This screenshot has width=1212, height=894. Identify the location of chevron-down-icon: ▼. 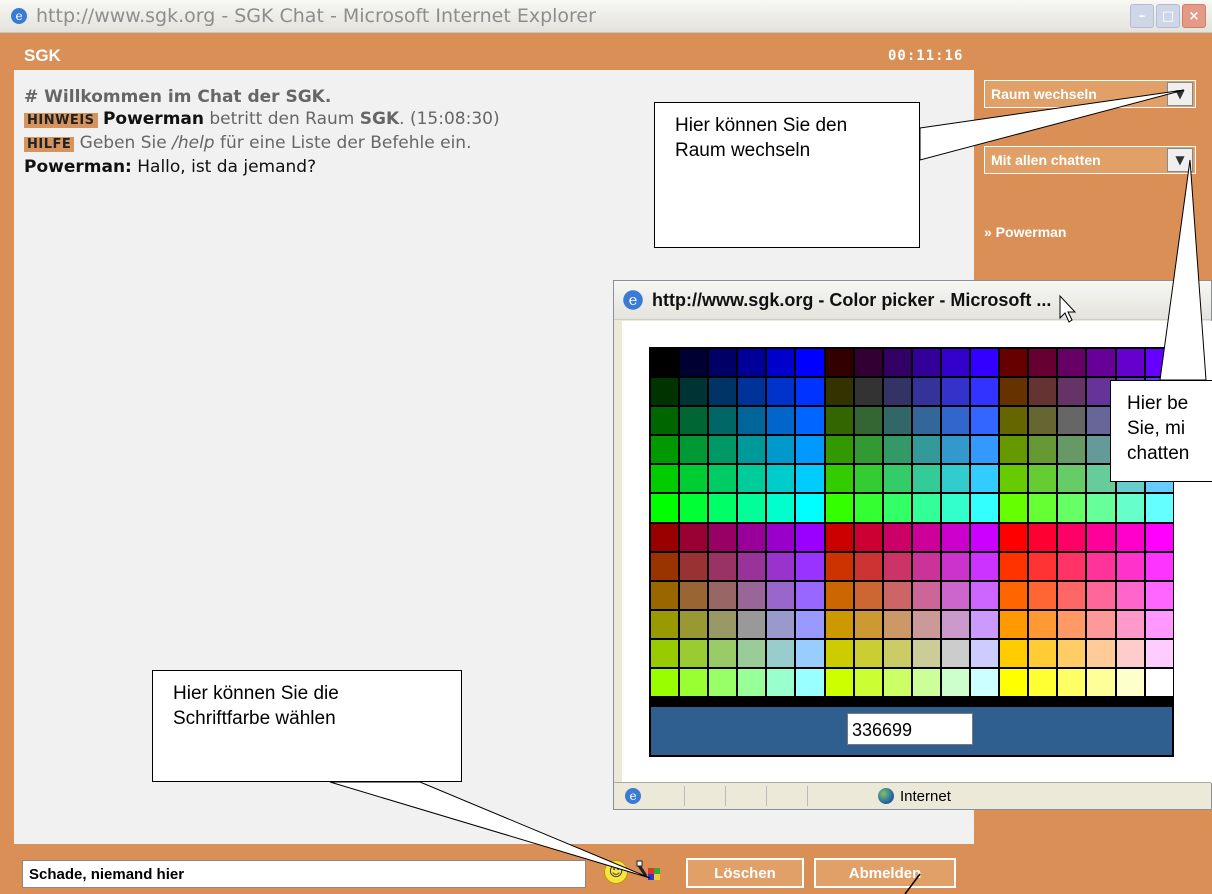
(1180, 94).